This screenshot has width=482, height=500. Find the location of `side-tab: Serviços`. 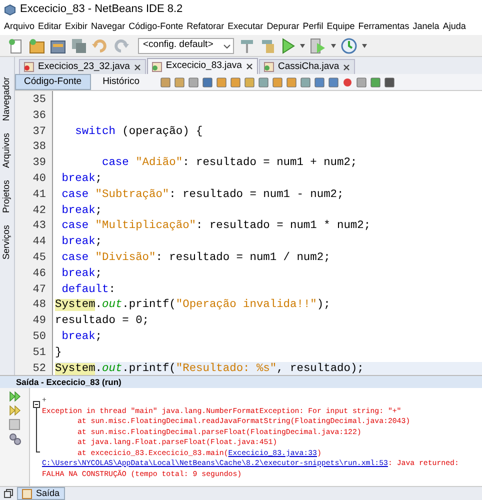

side-tab: Serviços is located at coordinates (7, 242).